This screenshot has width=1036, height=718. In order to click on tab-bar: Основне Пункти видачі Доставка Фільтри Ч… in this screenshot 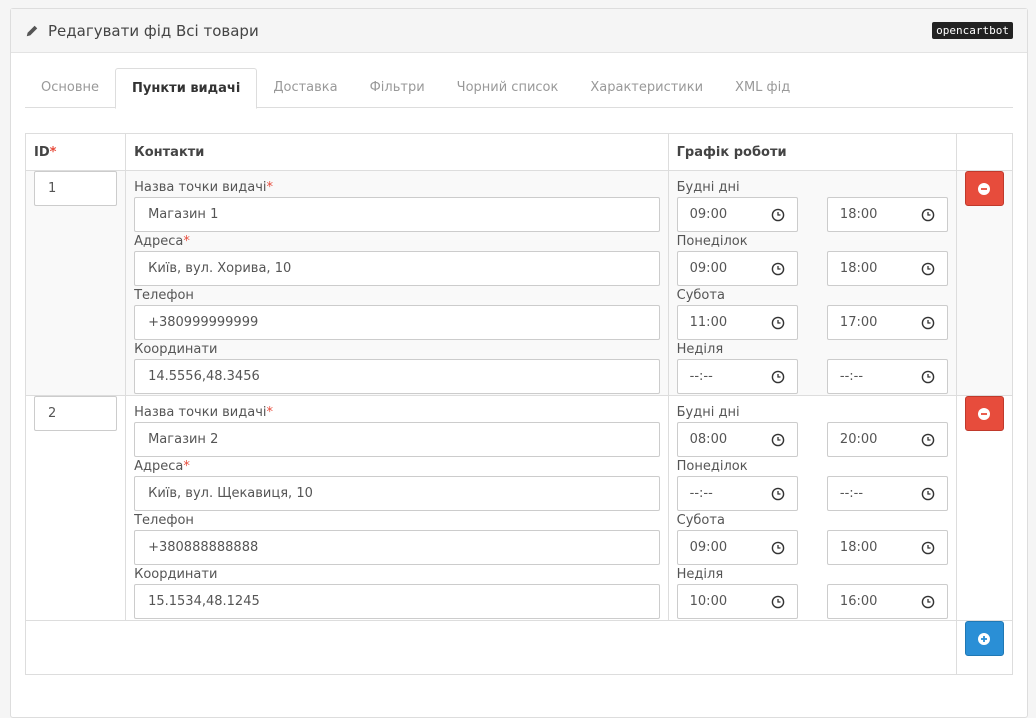, I will do `click(519, 88)`.